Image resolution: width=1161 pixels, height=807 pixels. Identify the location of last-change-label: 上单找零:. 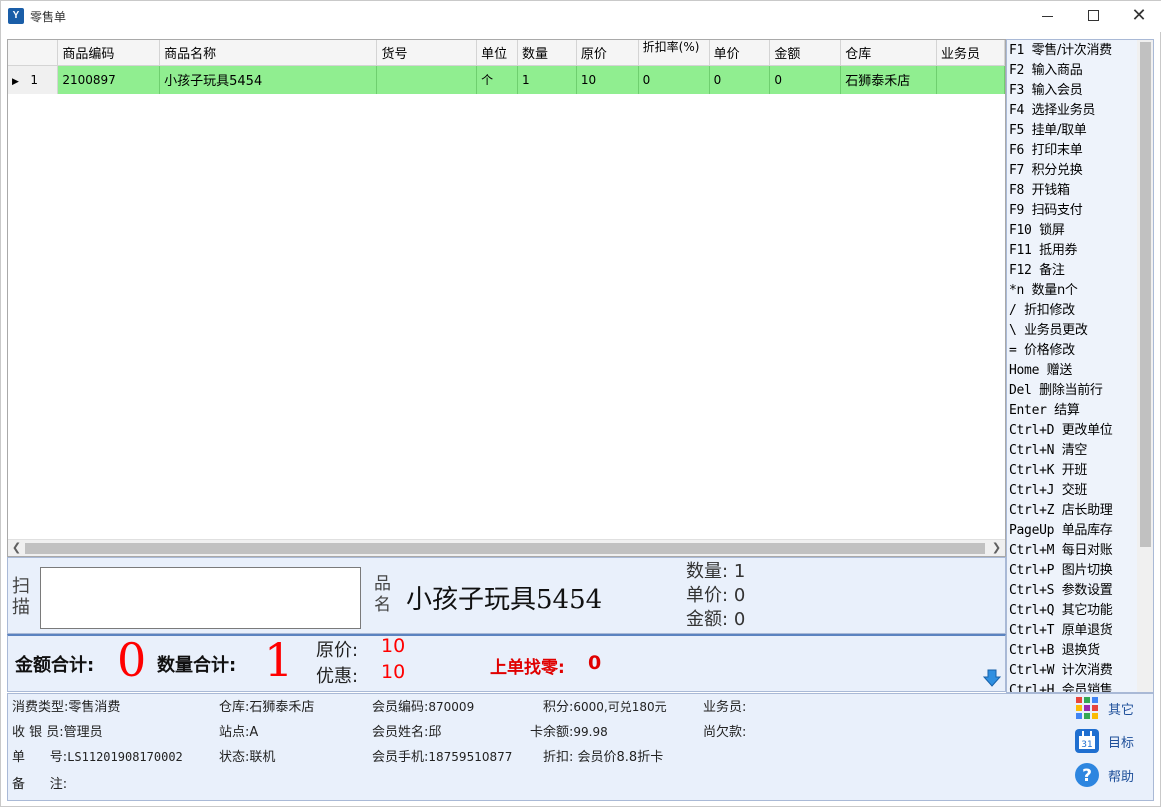
(527, 668).